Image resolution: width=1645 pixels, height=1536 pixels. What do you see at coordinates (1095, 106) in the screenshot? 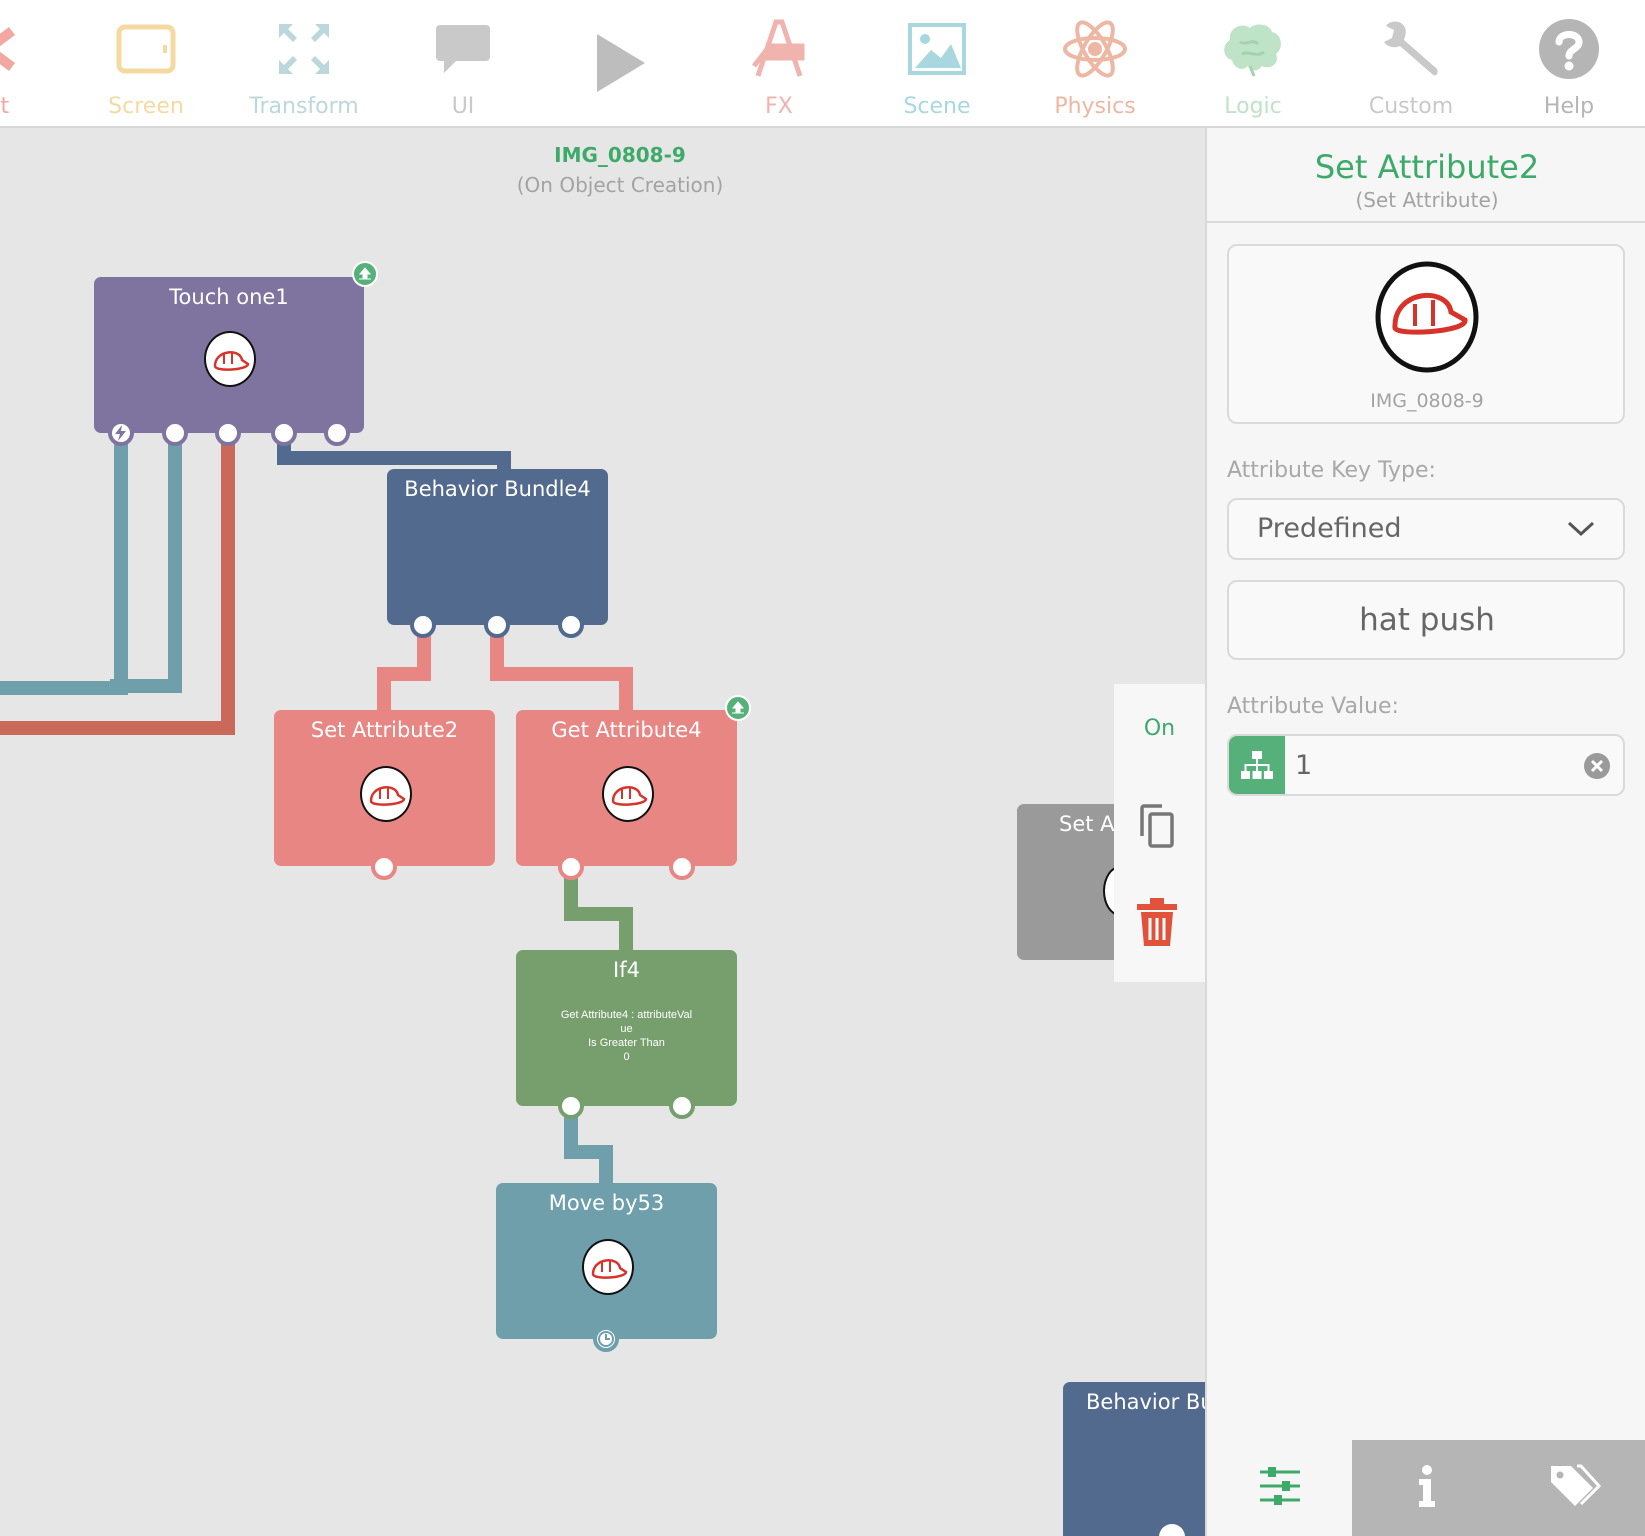
I see `toolbar-physics-label: Physics` at bounding box center [1095, 106].